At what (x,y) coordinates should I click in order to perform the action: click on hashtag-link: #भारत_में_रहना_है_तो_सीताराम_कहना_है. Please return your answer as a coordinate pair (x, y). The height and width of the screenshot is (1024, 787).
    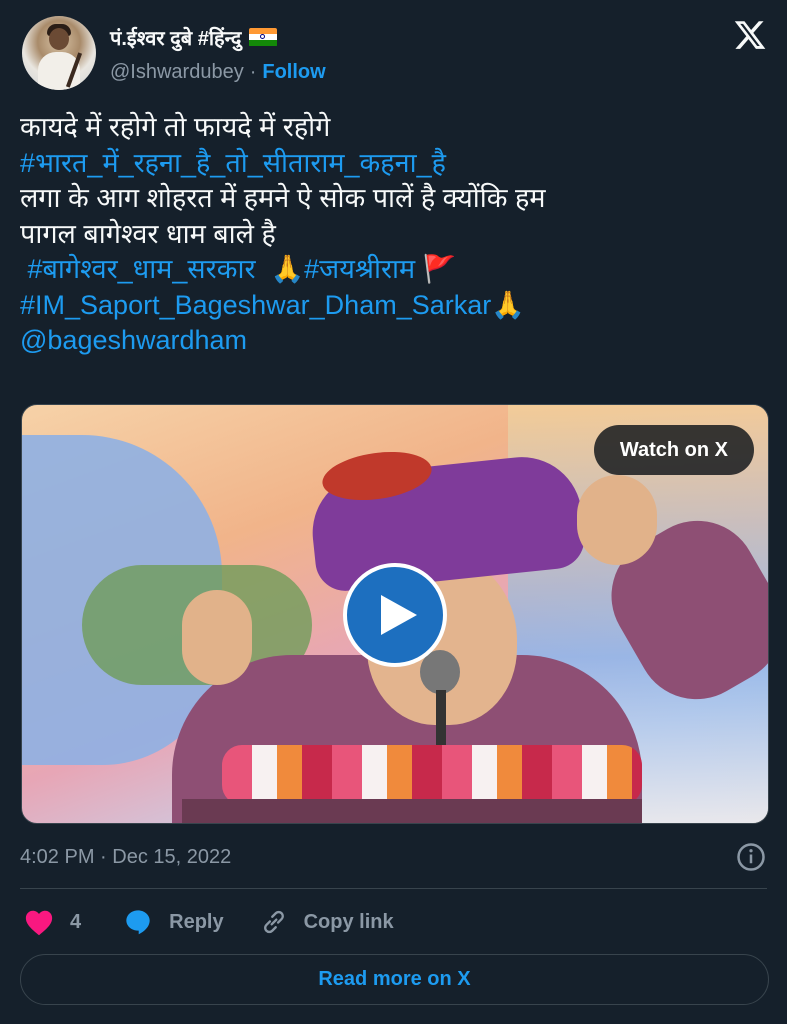
    Looking at the image, I should click on (390, 164).